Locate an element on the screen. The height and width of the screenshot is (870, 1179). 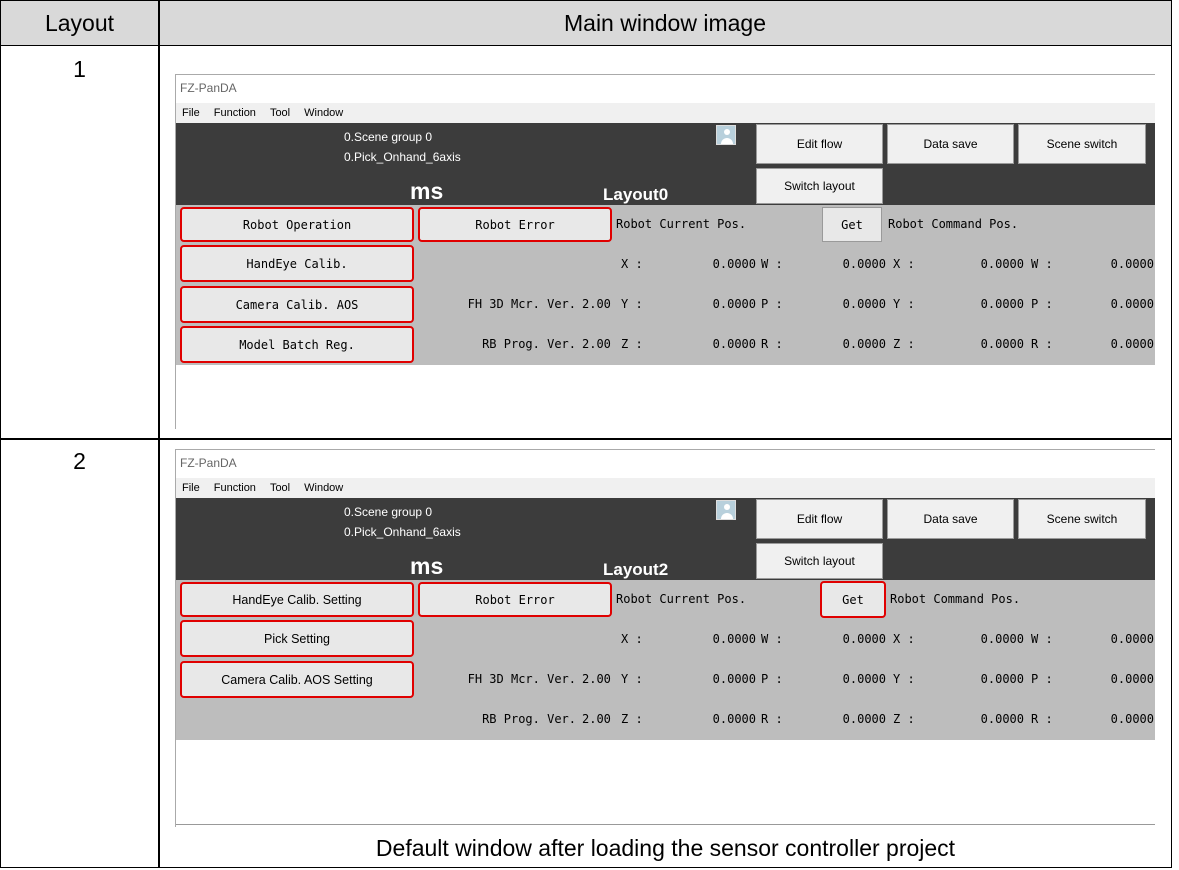
column-divider is located at coordinates (159, 434).